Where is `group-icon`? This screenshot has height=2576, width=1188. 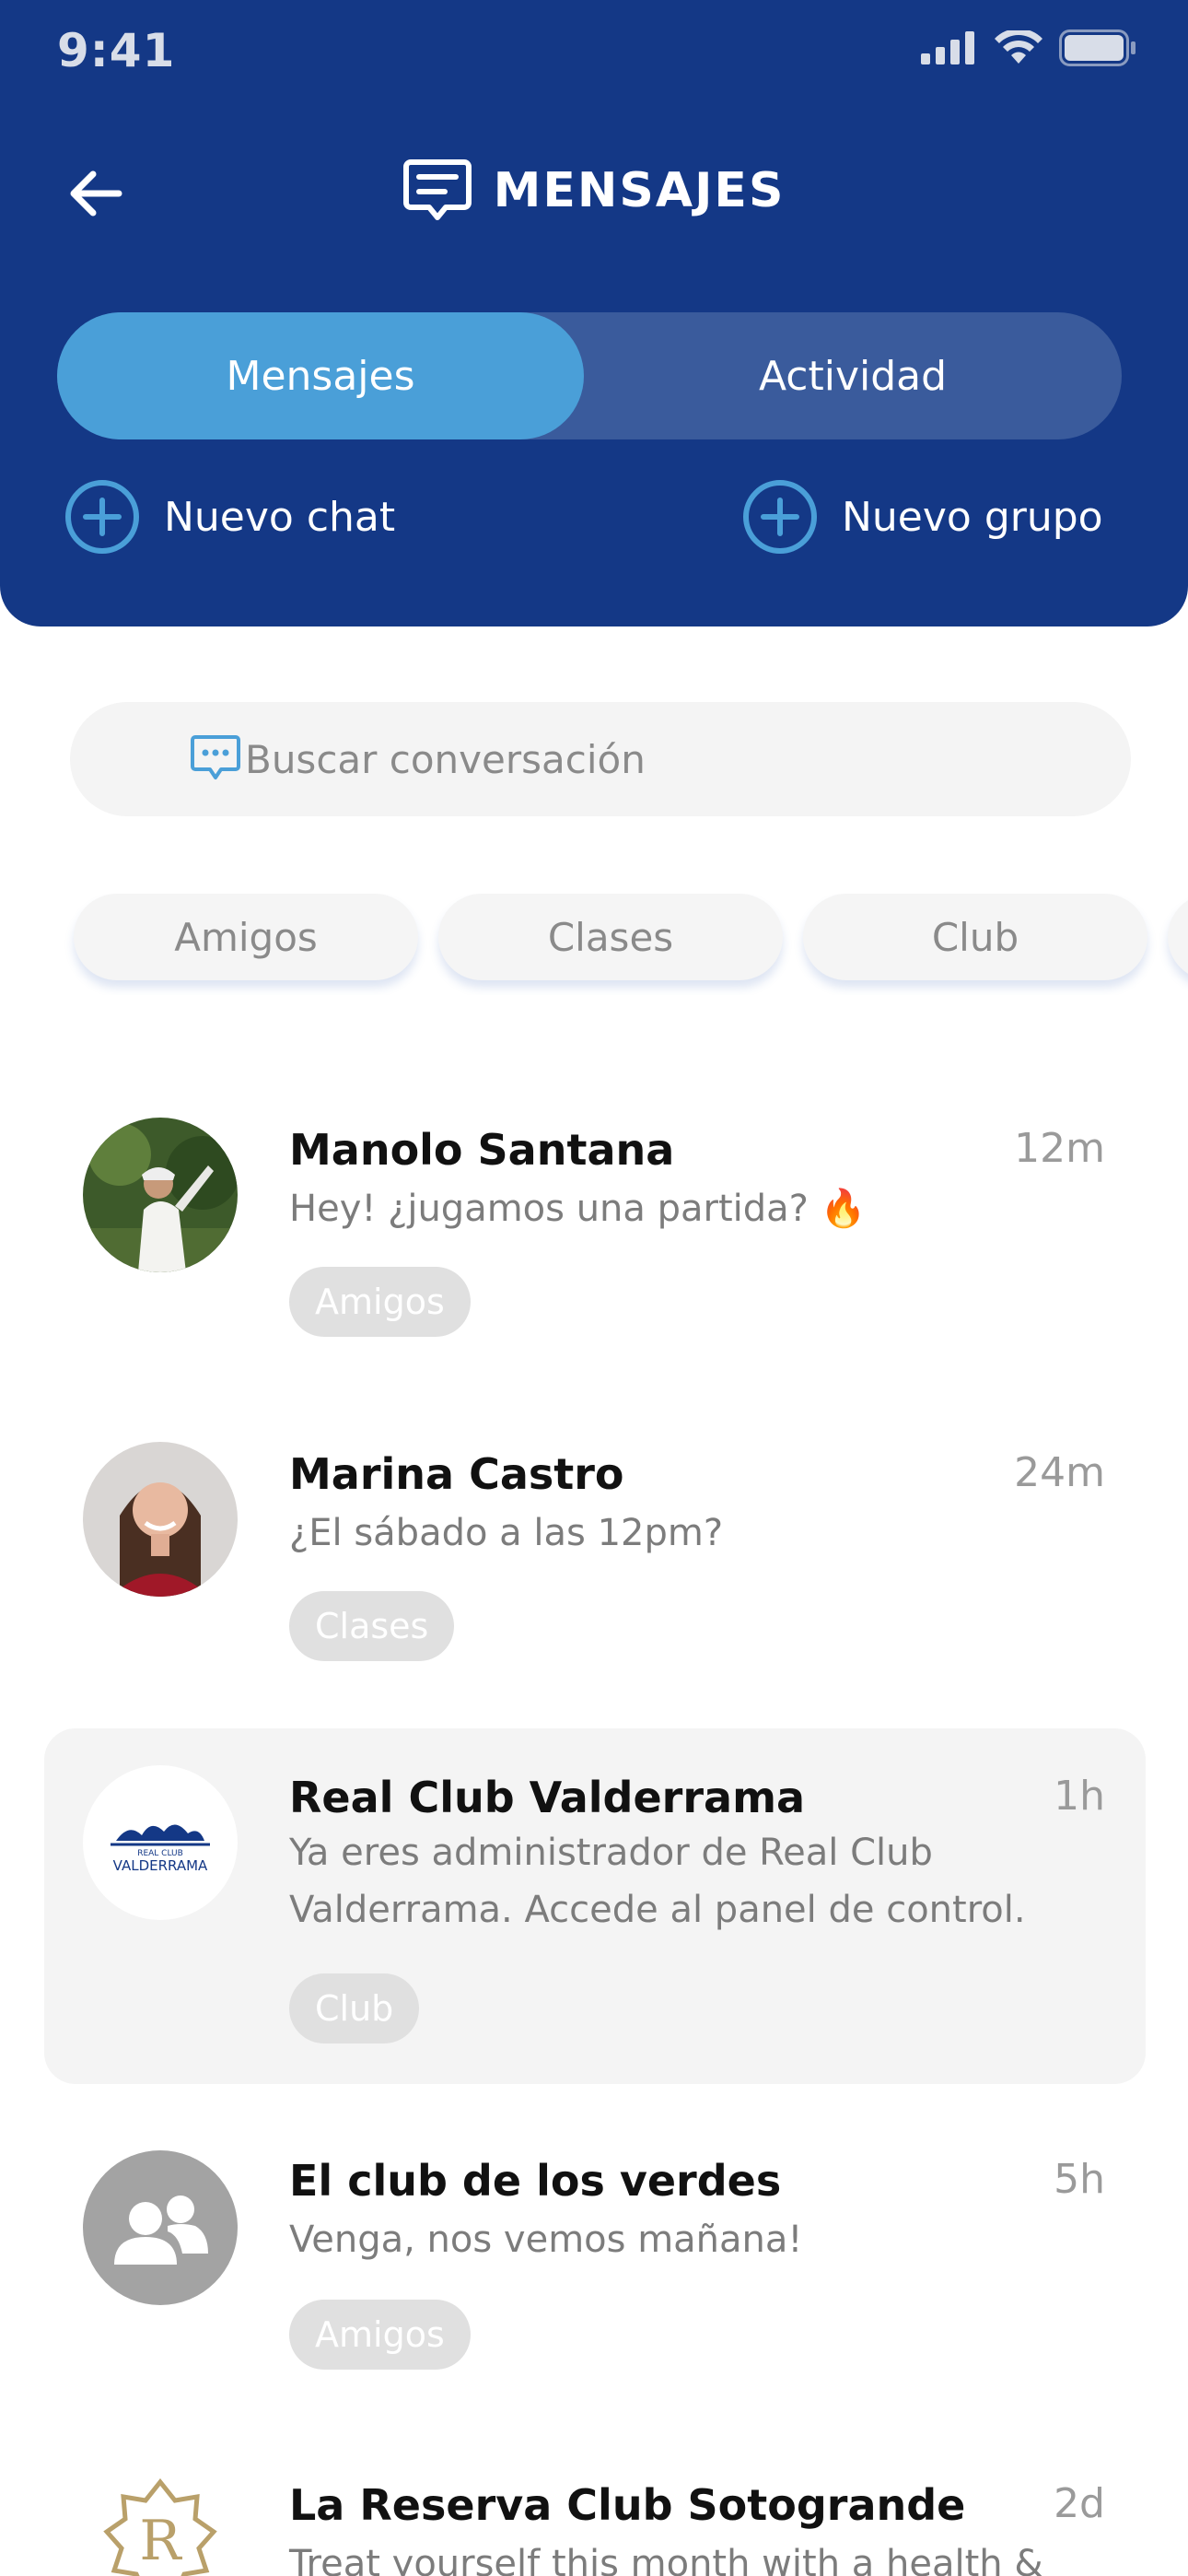 group-icon is located at coordinates (161, 2230).